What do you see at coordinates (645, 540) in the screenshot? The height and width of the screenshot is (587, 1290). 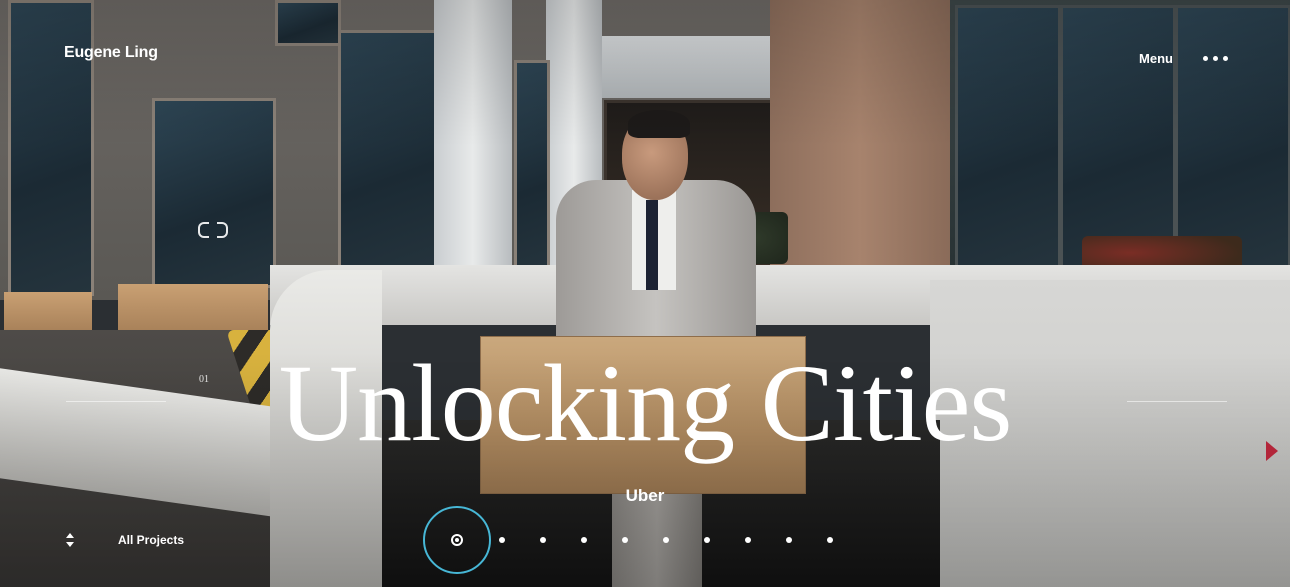 I see `slide-pagination` at bounding box center [645, 540].